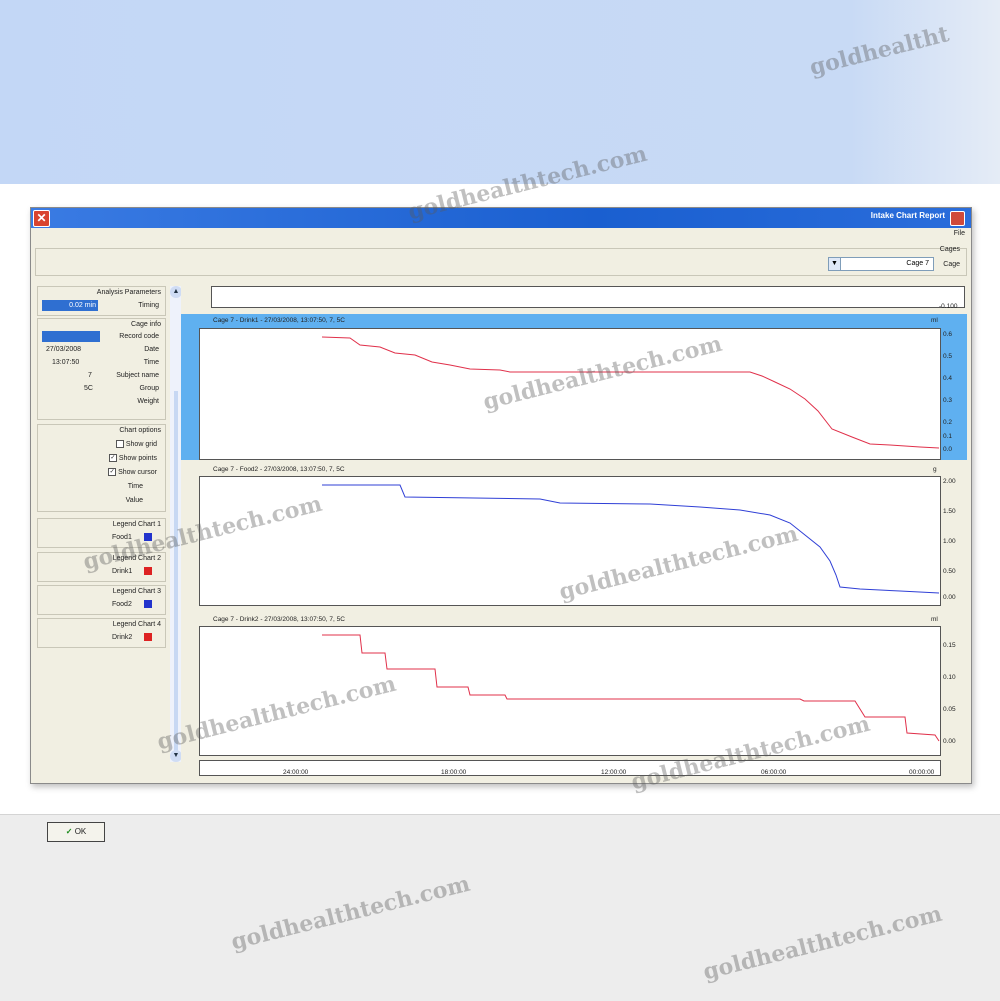 The width and height of the screenshot is (1000, 1001). I want to click on chart-options-title: Chart options, so click(140, 430).